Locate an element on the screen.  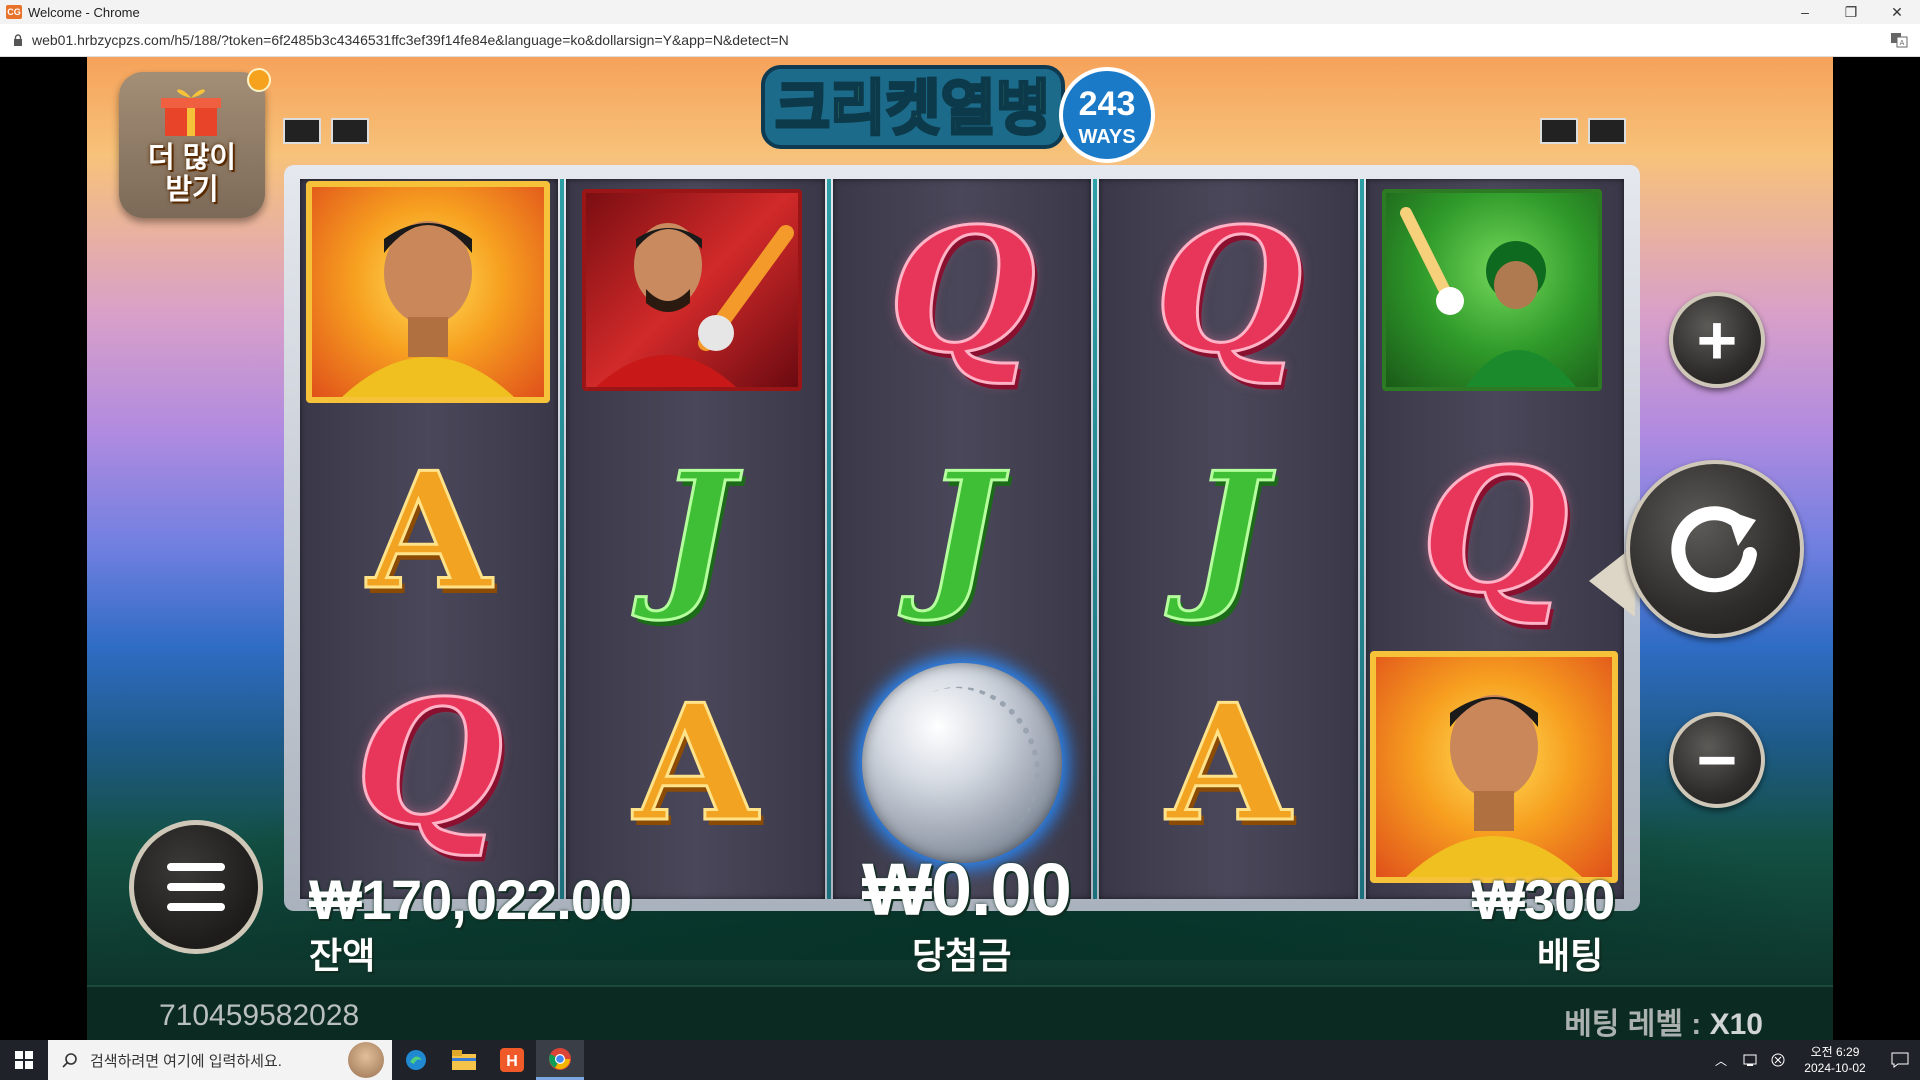
balance-label: 잔액 is located at coordinates (342, 955).